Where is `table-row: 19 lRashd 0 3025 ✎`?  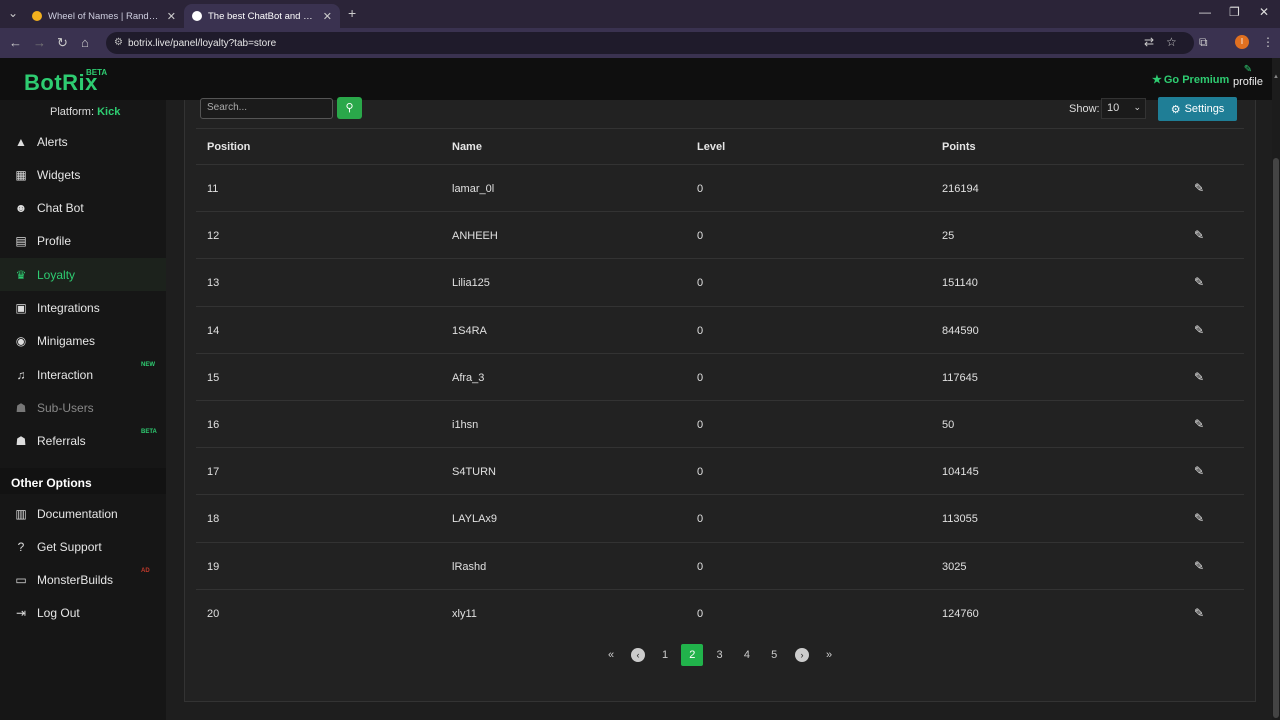 table-row: 19 lRashd 0 3025 ✎ is located at coordinates (720, 565).